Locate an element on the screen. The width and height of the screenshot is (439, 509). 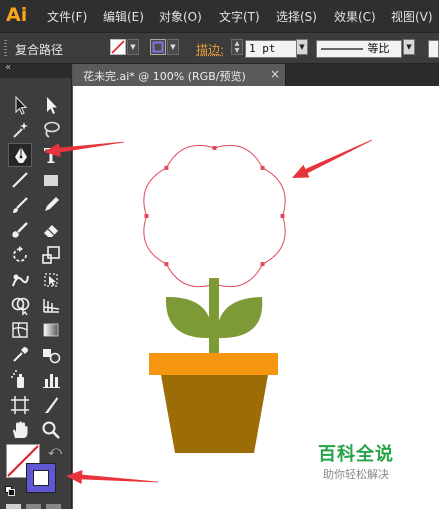
eraser-icon is located at coordinates (51, 231).